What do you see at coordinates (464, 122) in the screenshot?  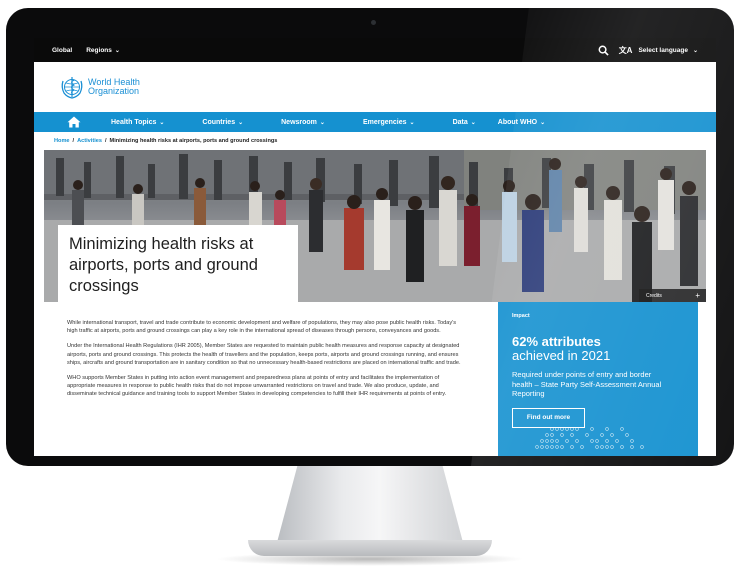 I see `nav-data: Data ⌄` at bounding box center [464, 122].